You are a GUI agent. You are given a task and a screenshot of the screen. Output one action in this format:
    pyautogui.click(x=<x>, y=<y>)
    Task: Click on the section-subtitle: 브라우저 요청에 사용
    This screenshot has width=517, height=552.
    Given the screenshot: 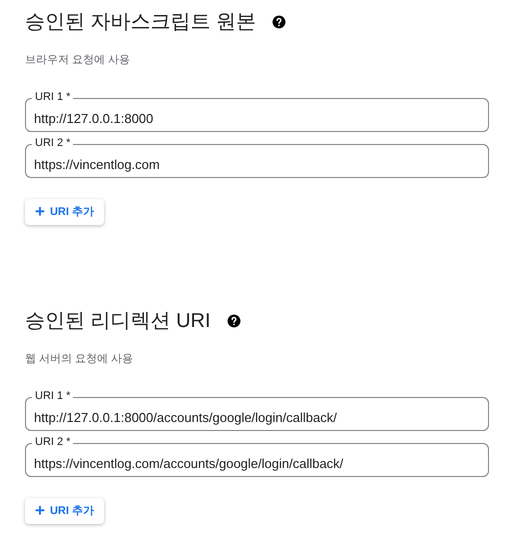 What is the action you would take?
    pyautogui.click(x=78, y=60)
    